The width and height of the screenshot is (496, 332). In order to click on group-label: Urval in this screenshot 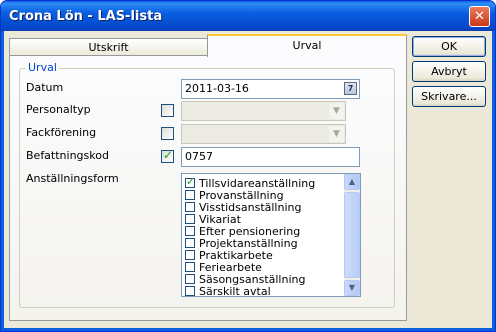, I will do `click(42, 67)`.